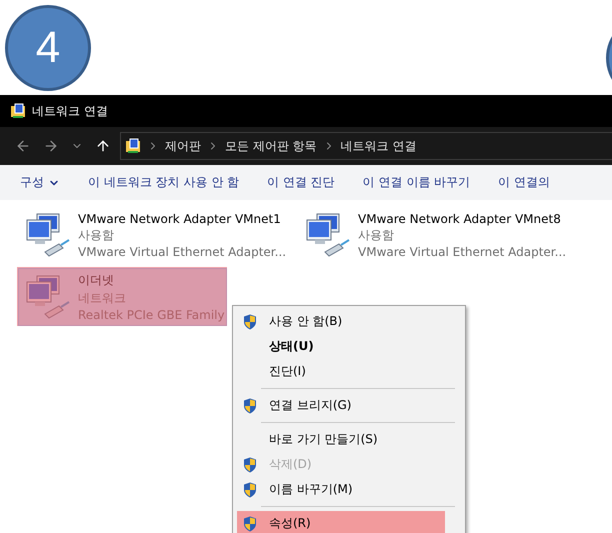 Image resolution: width=612 pixels, height=533 pixels. I want to click on breadcrumb: 제어판, so click(183, 146).